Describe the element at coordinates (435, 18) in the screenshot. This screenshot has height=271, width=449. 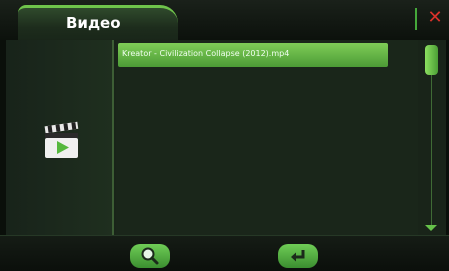
I see `close-icon: ✕` at that location.